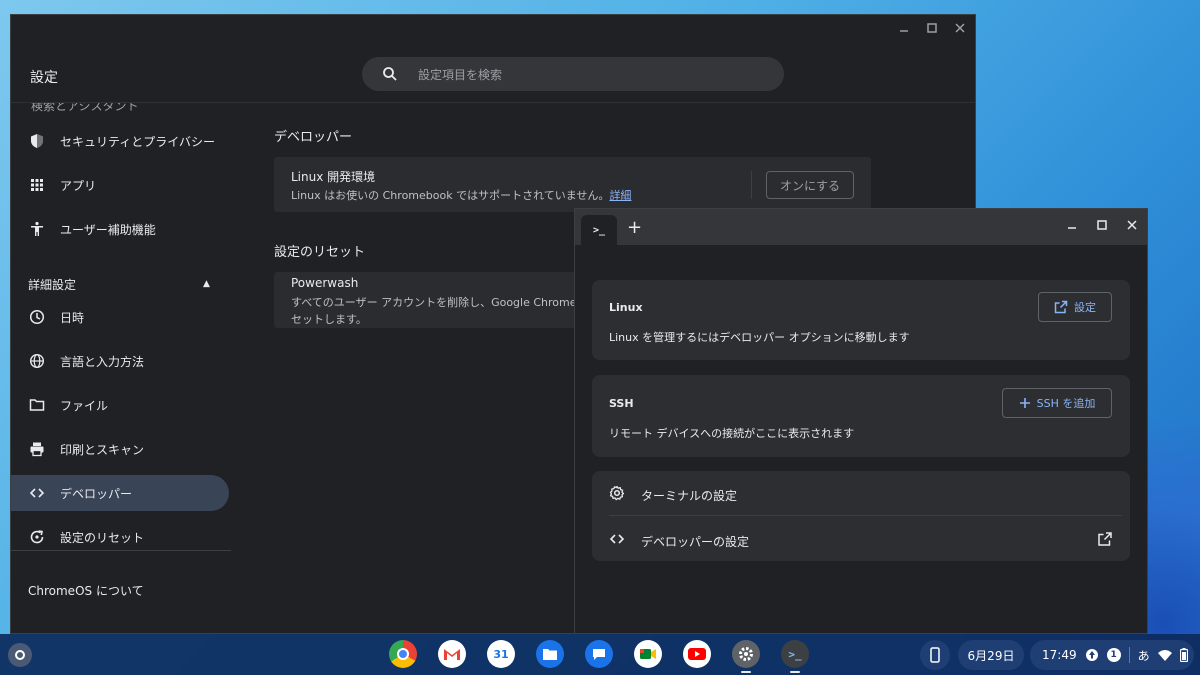 Image resolution: width=1200 pixels, height=675 pixels. I want to click on sidebar-item-security: セキュリティとプライバシー, so click(120, 141).